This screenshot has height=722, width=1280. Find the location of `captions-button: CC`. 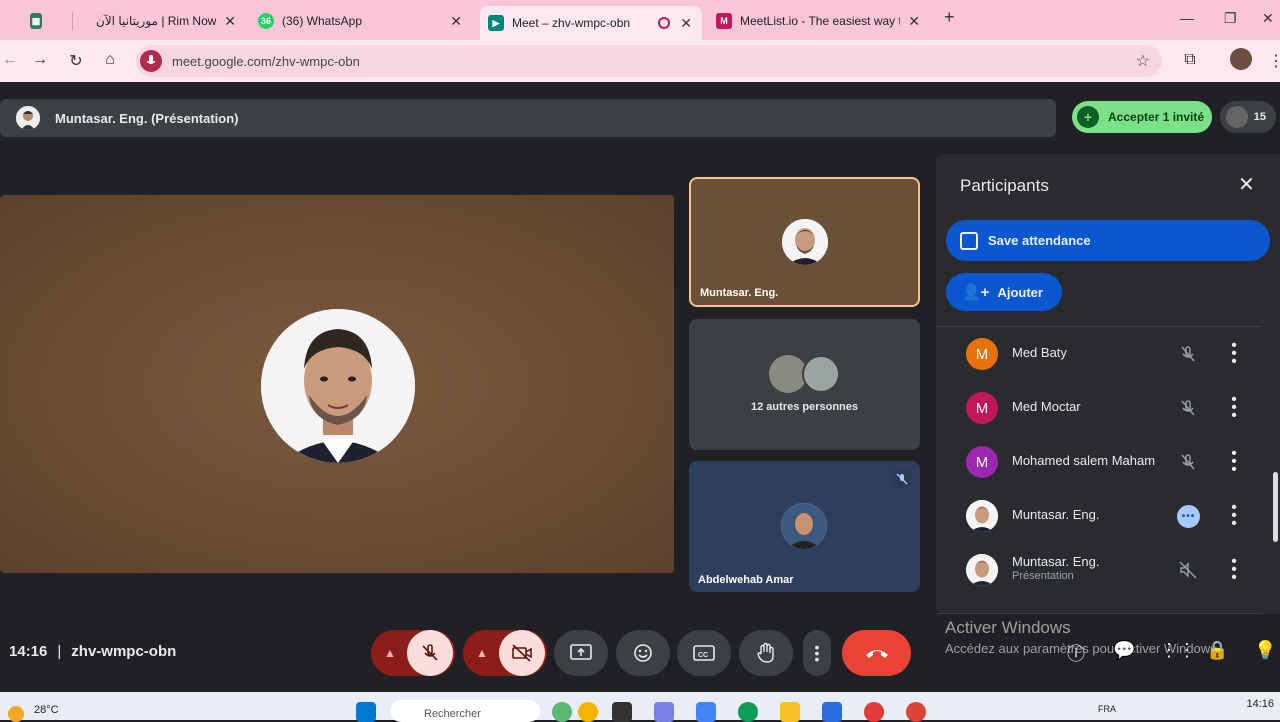

captions-button: CC is located at coordinates (704, 653).